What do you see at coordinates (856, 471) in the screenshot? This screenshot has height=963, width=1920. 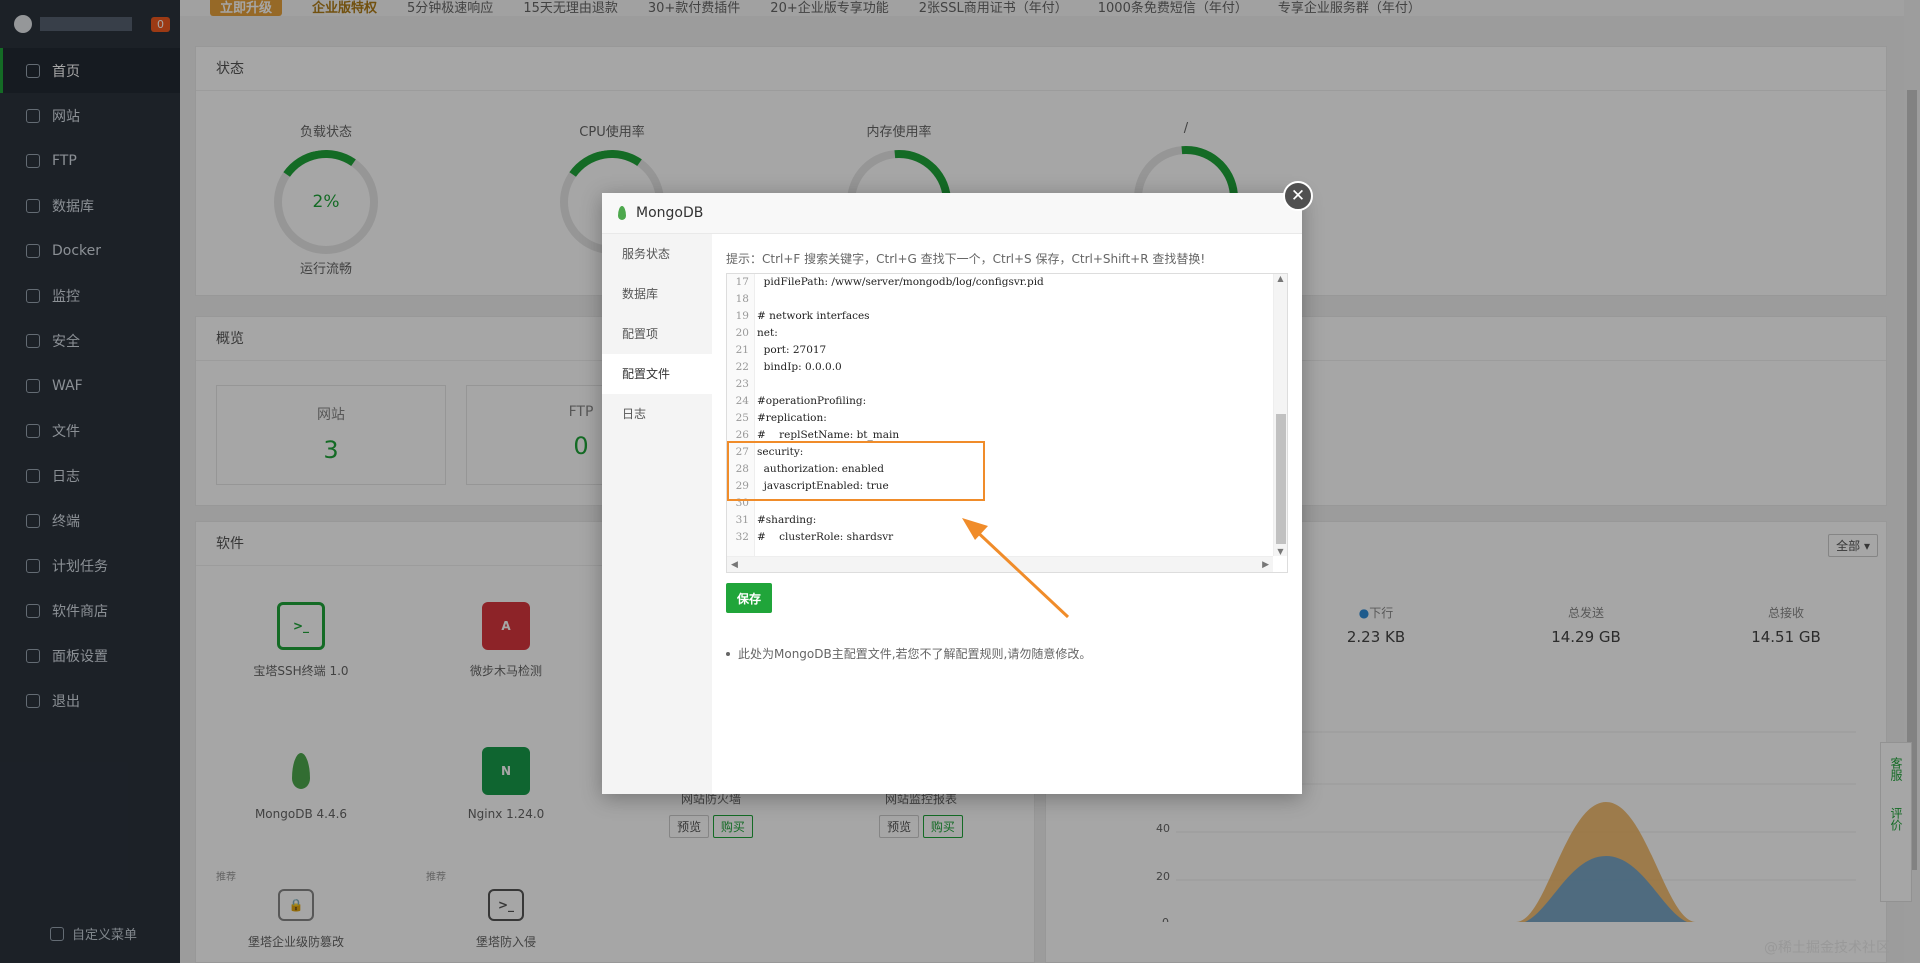 I see `annotation-highlight-box` at bounding box center [856, 471].